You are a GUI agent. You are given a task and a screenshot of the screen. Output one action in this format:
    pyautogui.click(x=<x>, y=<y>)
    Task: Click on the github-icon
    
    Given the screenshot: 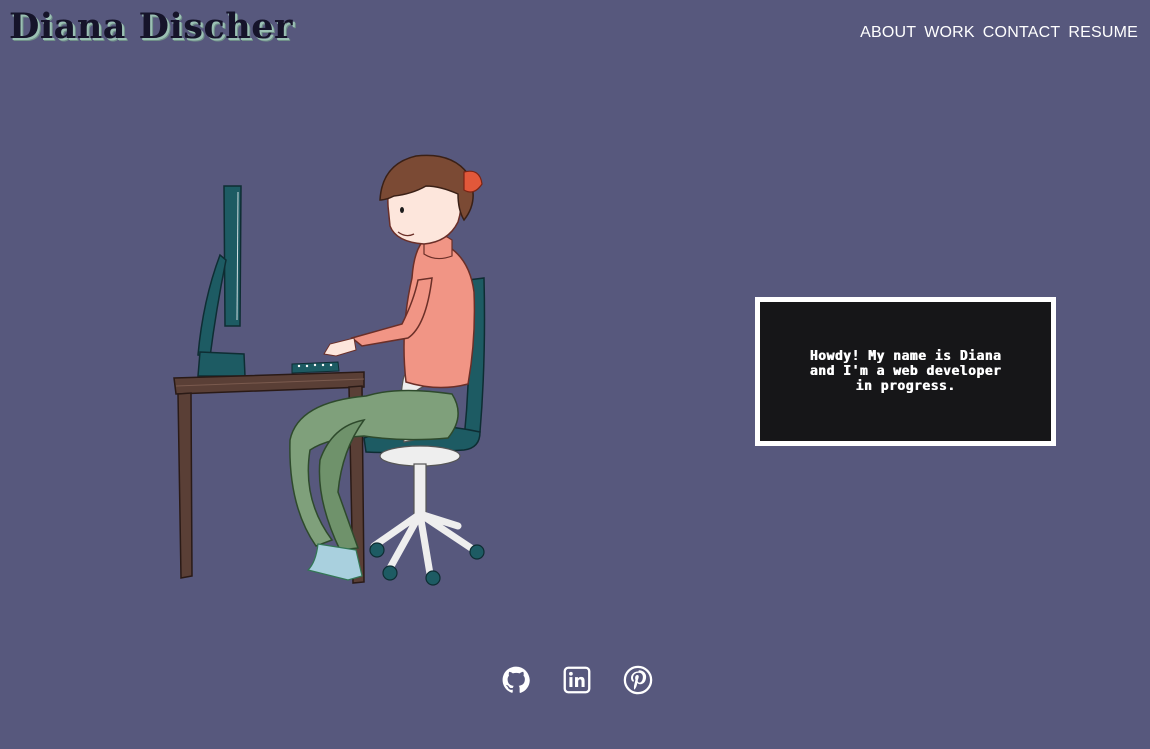 What is the action you would take?
    pyautogui.click(x=516, y=679)
    